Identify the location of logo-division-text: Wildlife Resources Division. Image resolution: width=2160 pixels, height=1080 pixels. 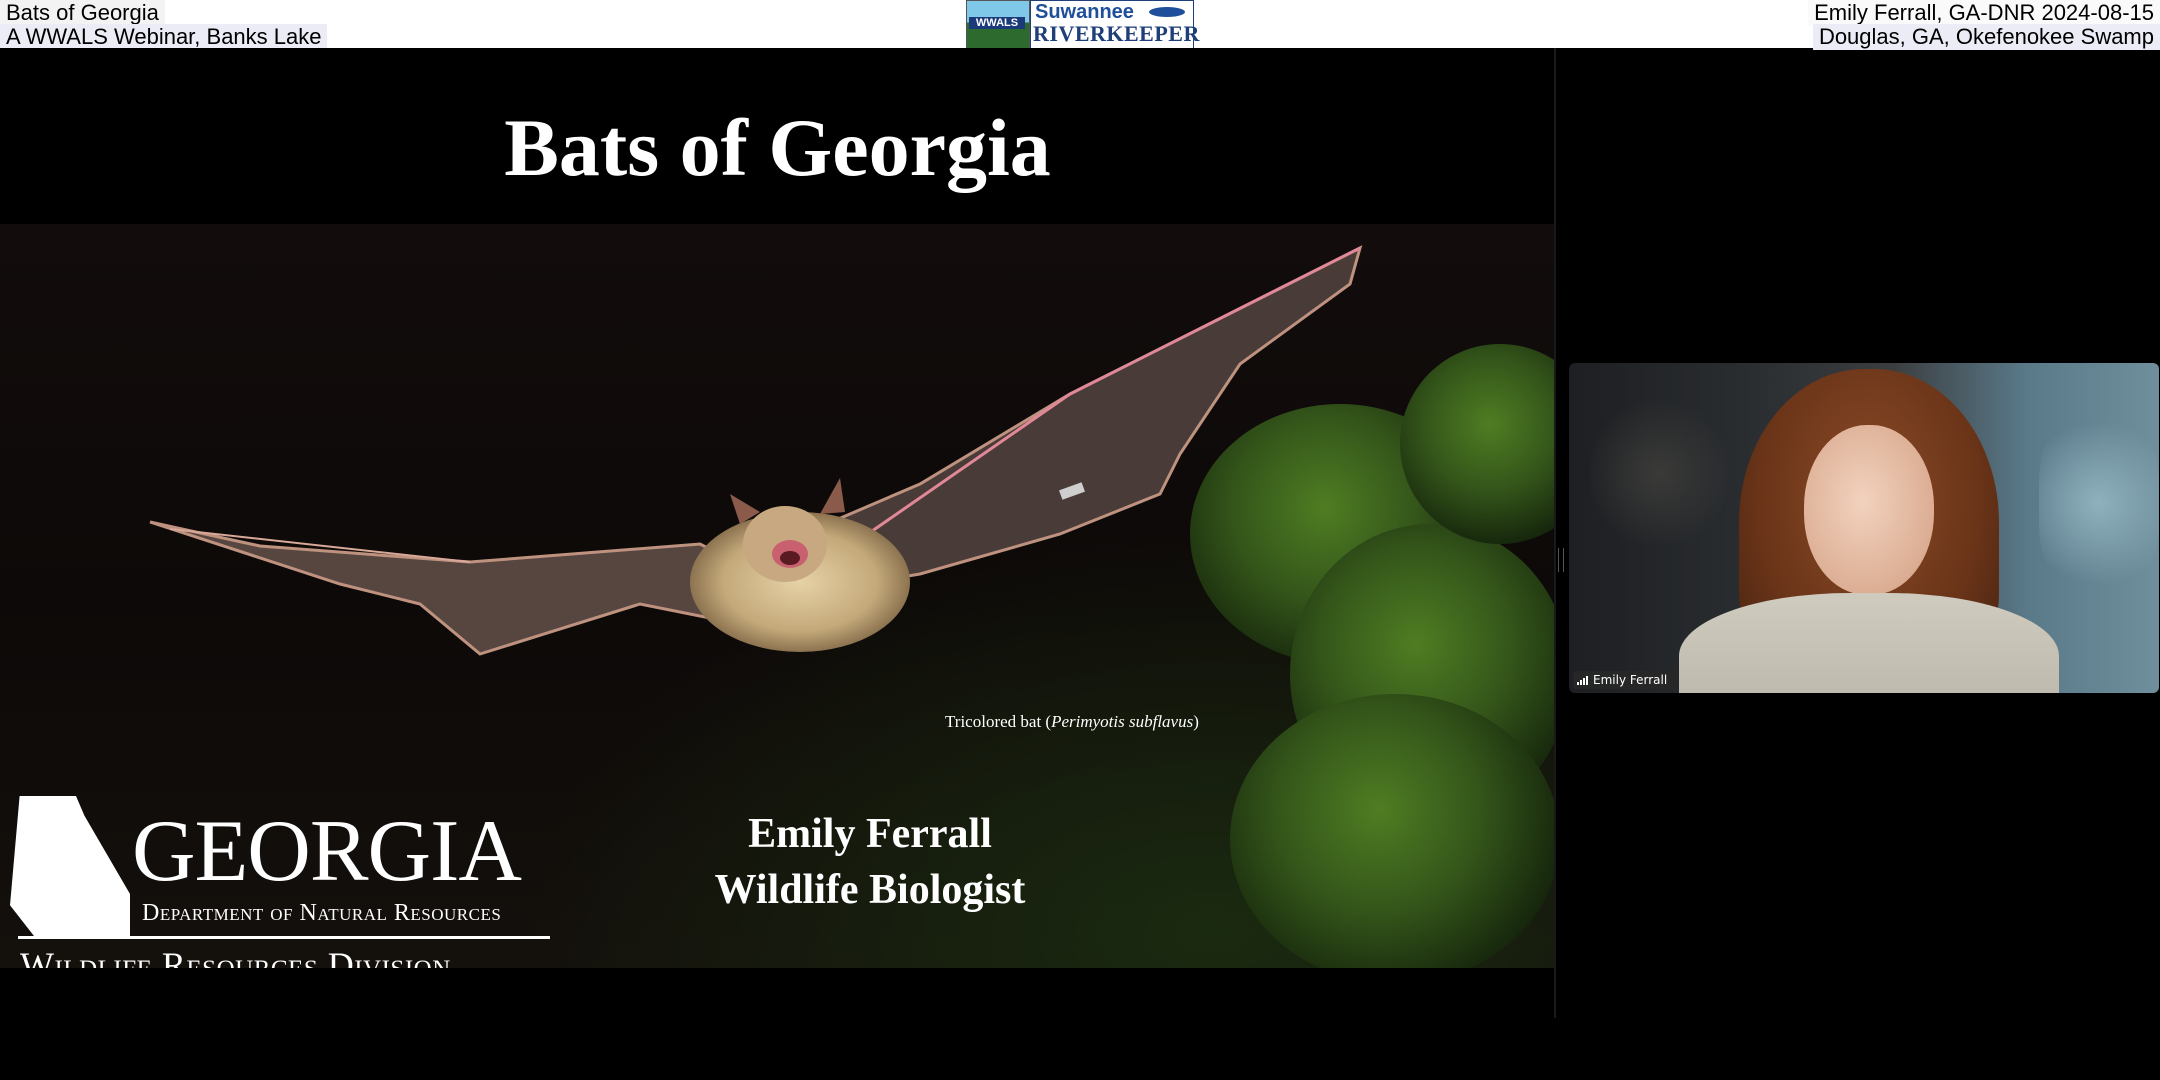
(235, 956).